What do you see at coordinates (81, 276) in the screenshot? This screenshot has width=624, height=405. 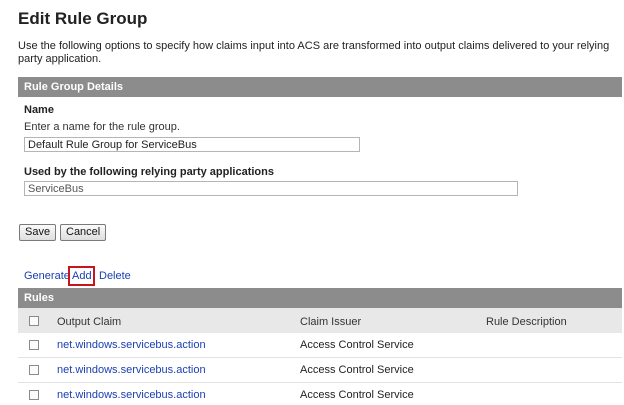 I see `add-link-highlight` at bounding box center [81, 276].